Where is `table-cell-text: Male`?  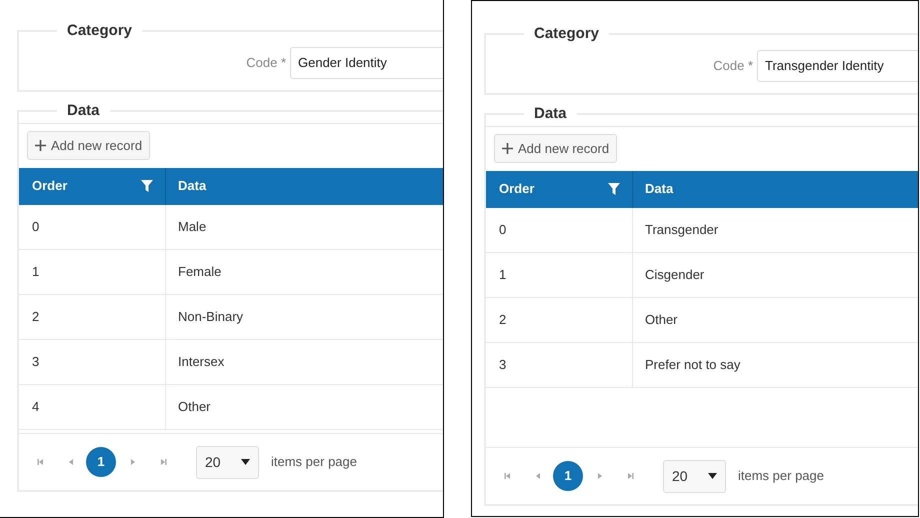
table-cell-text: Male is located at coordinates (192, 227).